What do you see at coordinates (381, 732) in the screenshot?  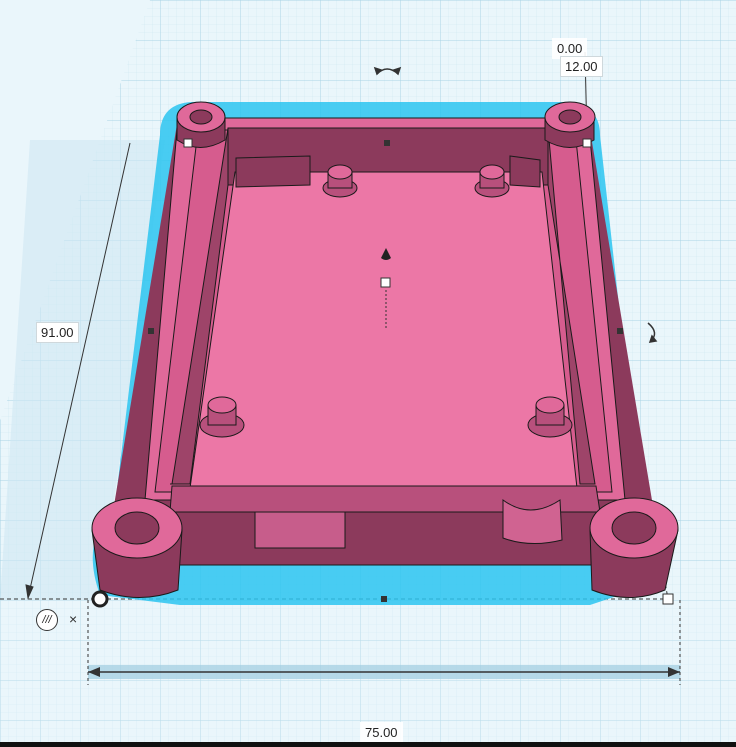 I see `width-input: 75.00` at bounding box center [381, 732].